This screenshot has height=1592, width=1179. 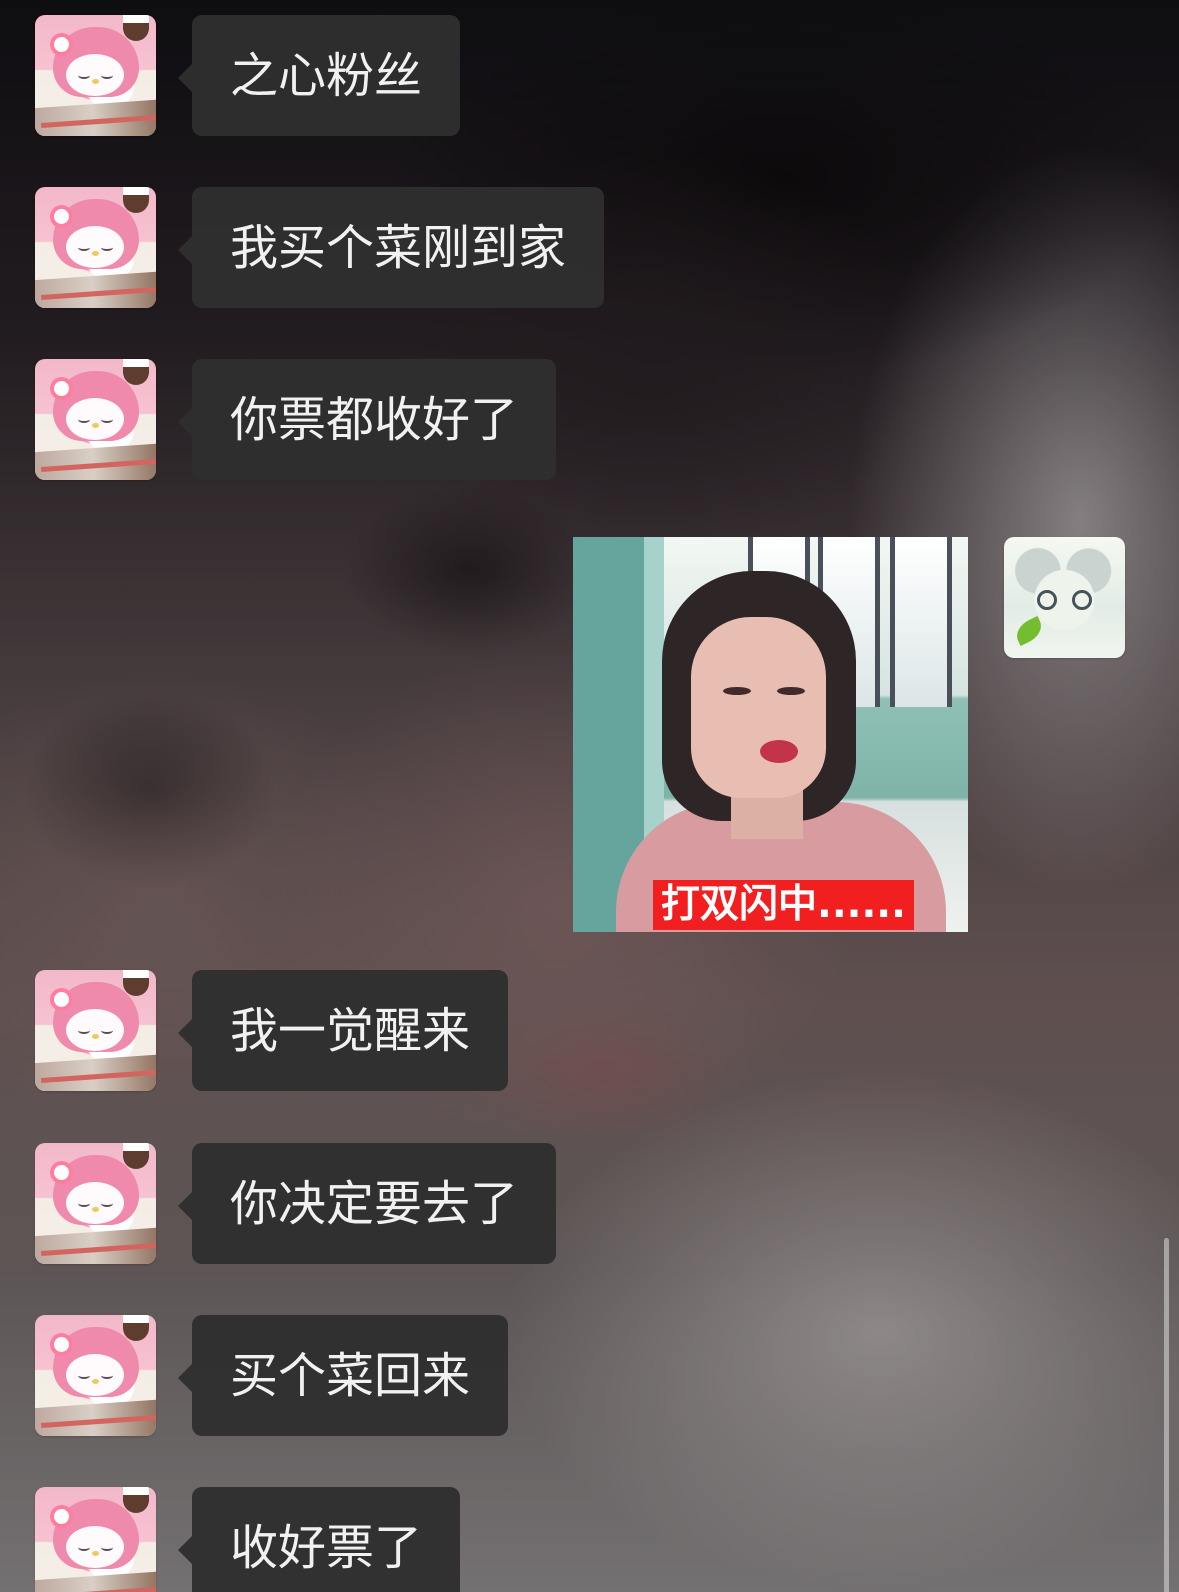 I want to click on message-bubble: 你决定要去了, so click(x=367, y=1203).